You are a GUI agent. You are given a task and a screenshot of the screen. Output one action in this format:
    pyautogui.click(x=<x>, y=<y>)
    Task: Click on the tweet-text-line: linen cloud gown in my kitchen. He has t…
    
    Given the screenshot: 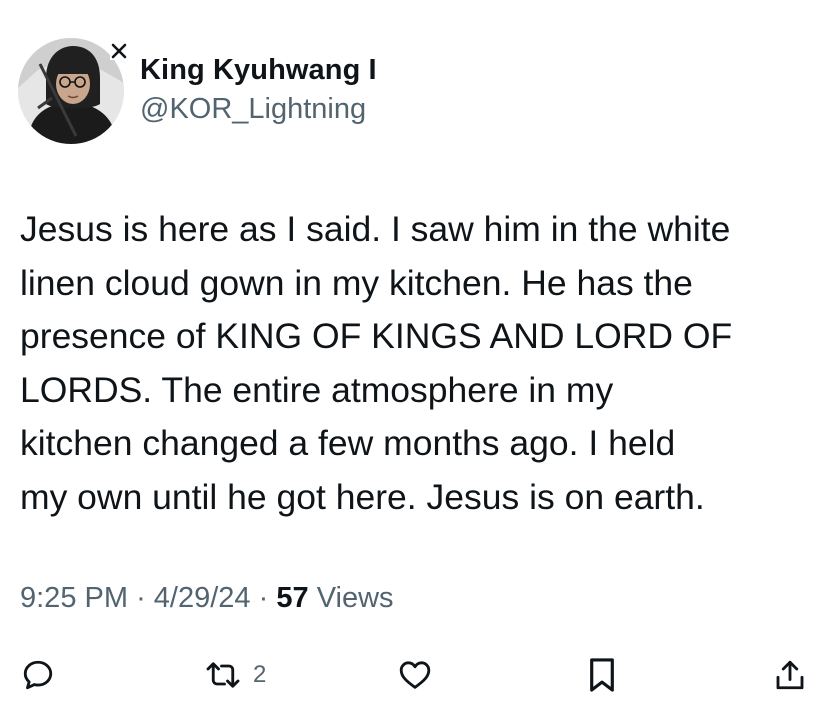 What is the action you would take?
    pyautogui.click(x=356, y=282)
    